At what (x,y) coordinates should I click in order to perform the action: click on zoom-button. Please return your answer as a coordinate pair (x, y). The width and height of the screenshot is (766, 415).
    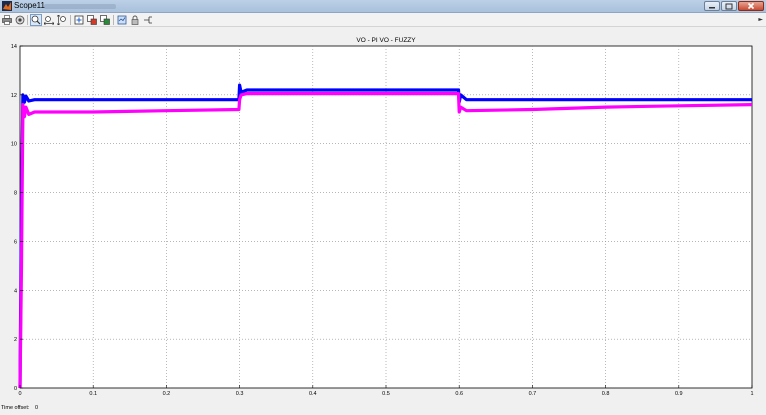
    Looking at the image, I should click on (36, 20).